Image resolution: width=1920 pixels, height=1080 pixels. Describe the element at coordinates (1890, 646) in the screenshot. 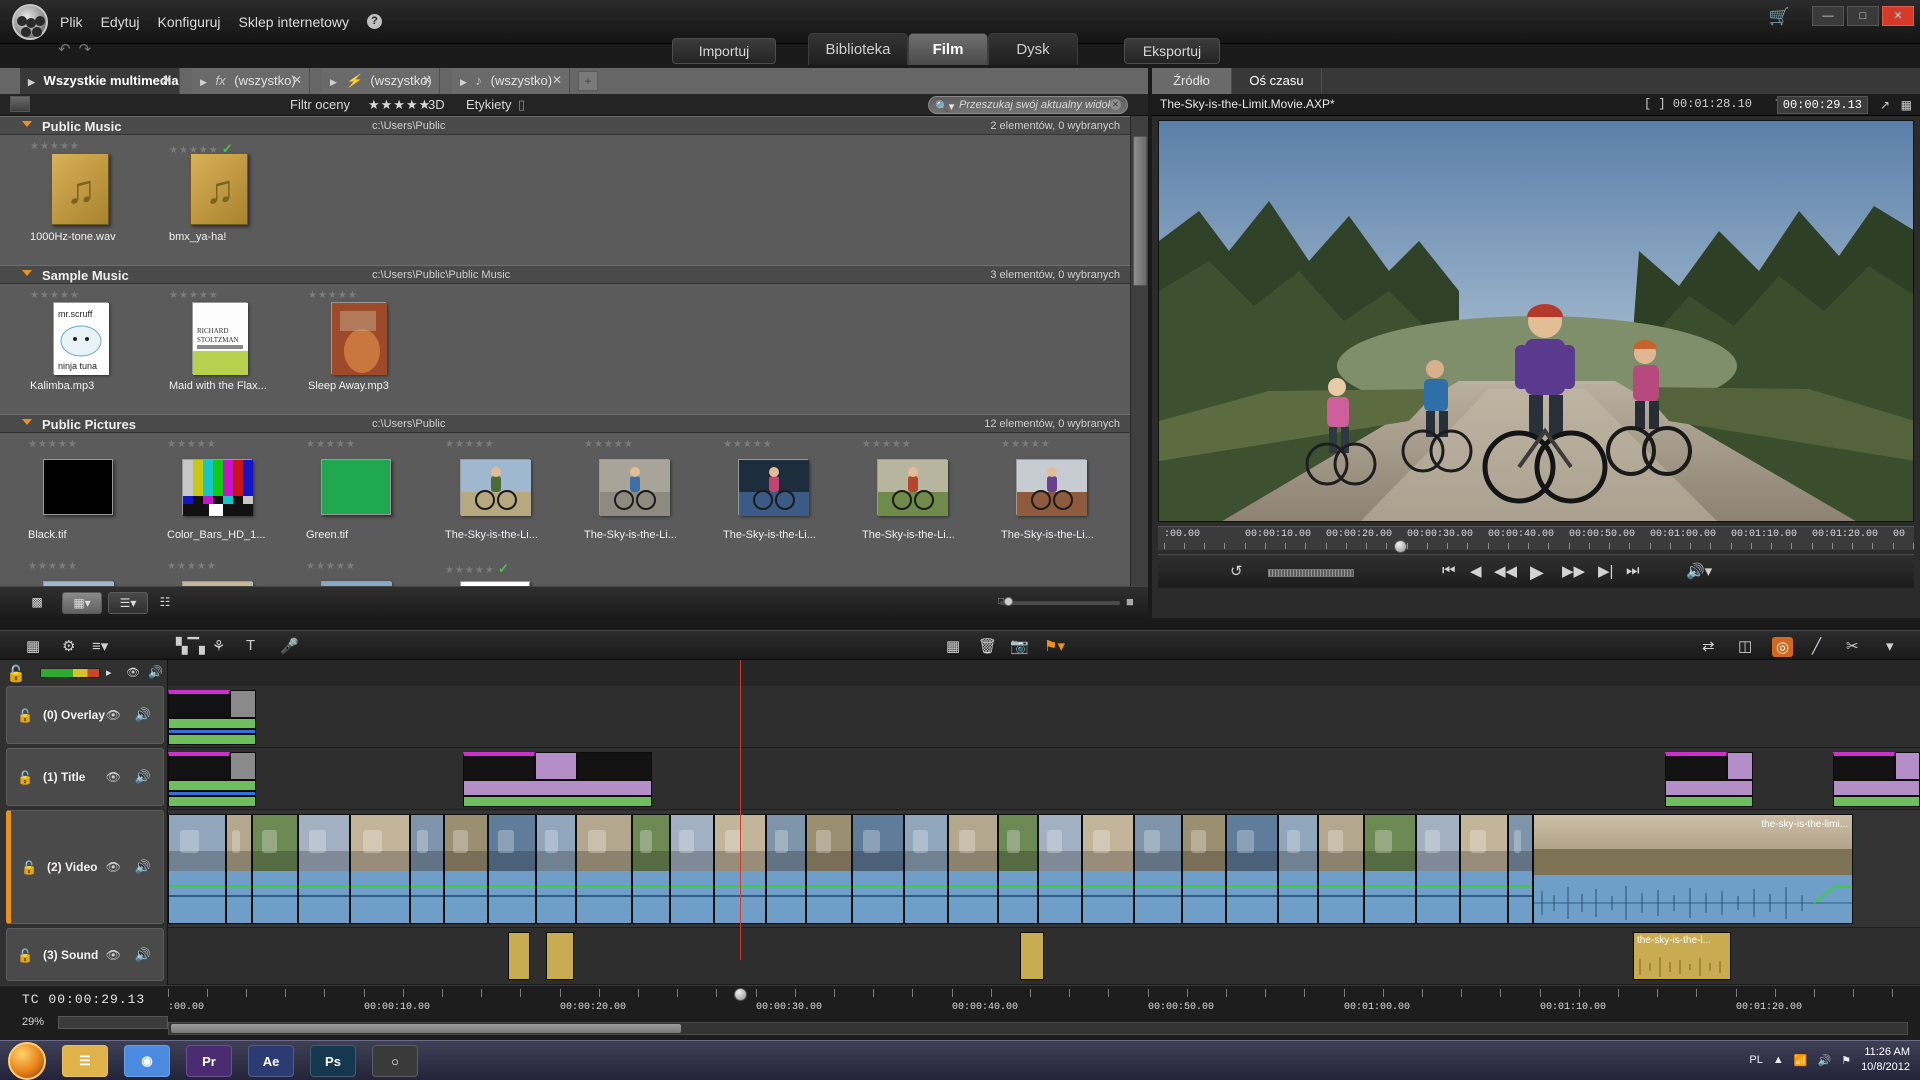

I see `more-icon: ▾` at that location.